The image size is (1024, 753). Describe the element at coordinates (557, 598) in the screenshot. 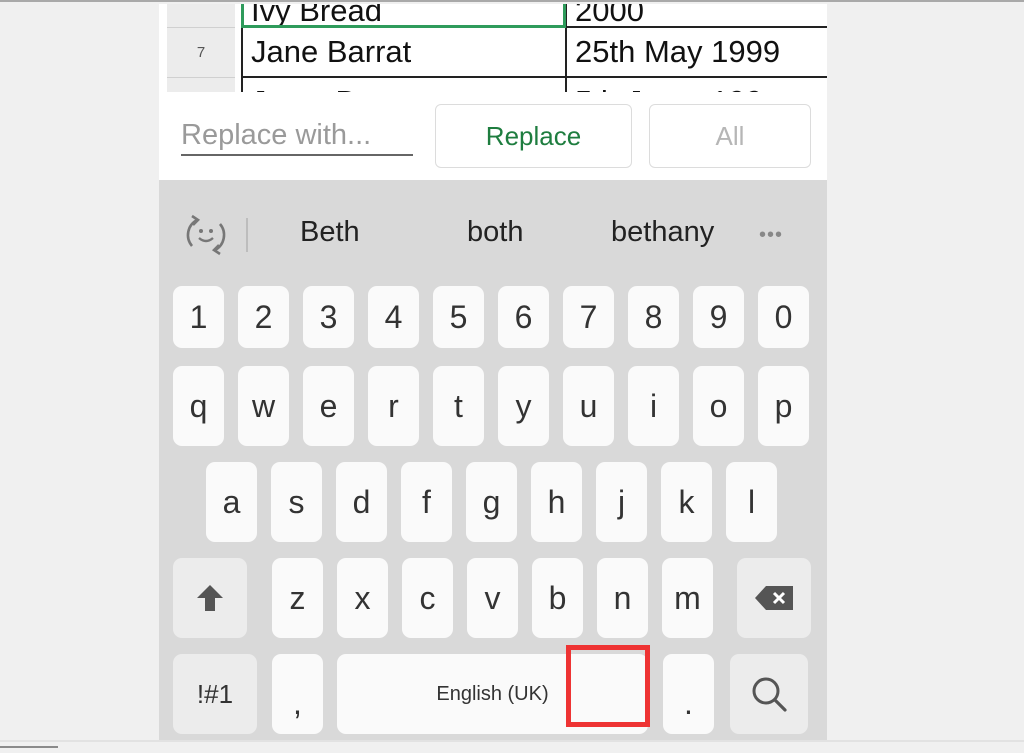

I see `key-b: b` at that location.